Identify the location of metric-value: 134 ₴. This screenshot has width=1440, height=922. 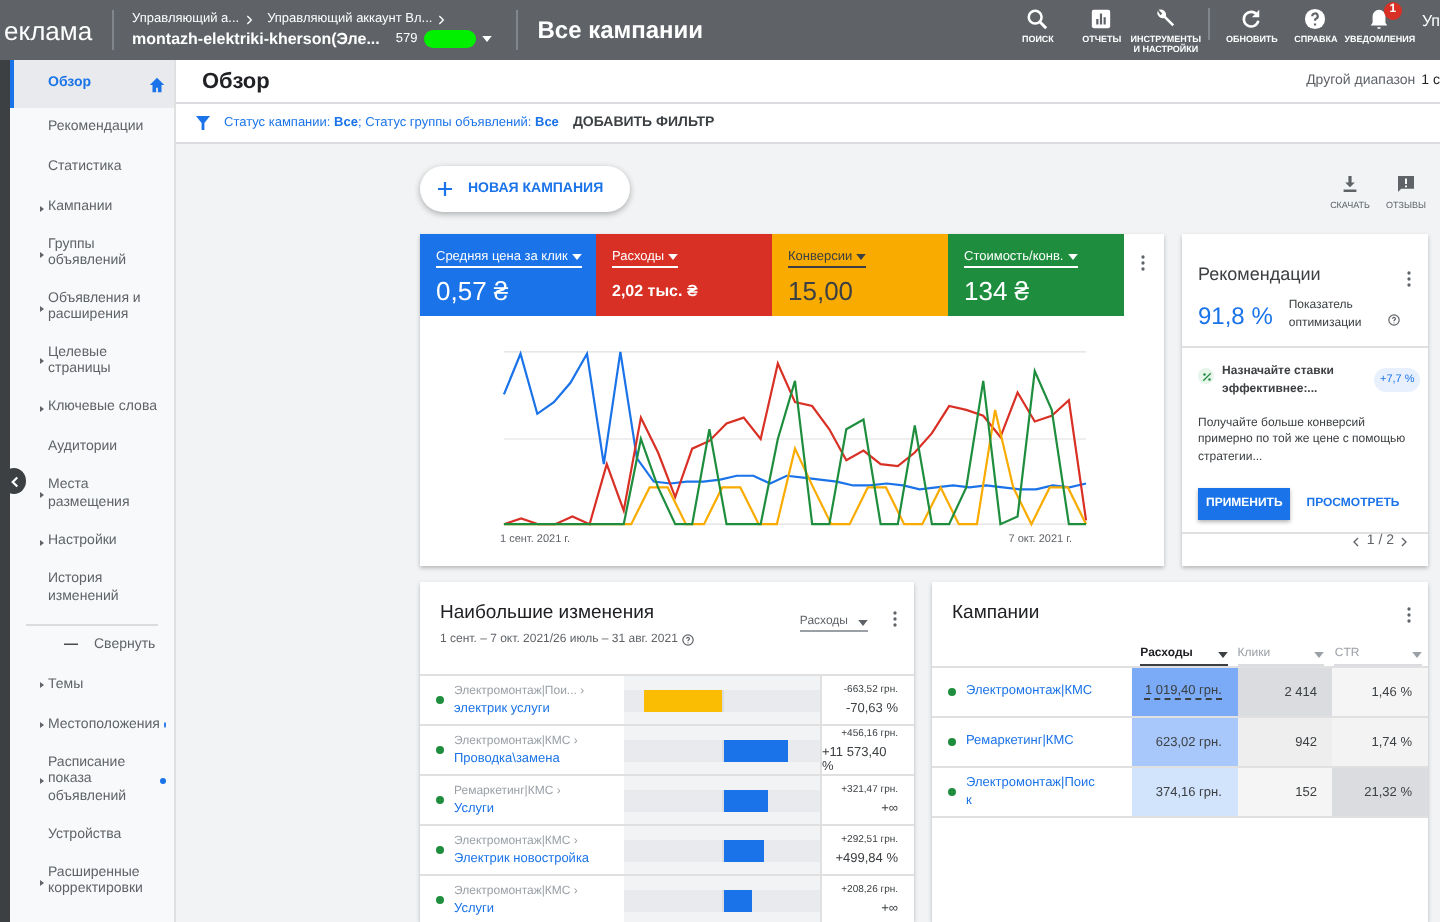
(998, 291).